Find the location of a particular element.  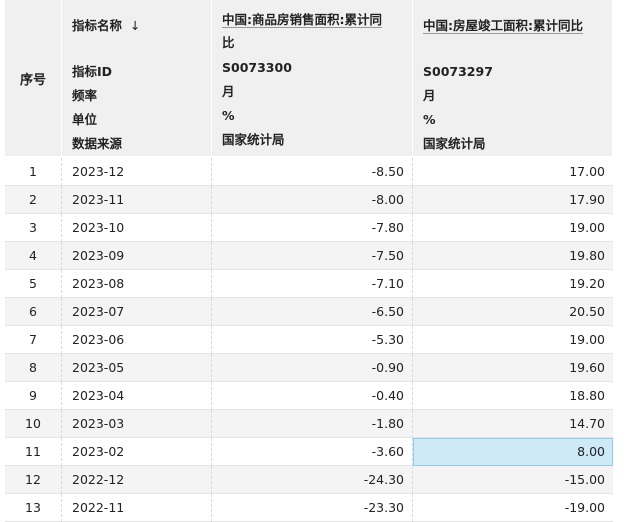

series-a-value-cell: -1.80 is located at coordinates (312, 424).